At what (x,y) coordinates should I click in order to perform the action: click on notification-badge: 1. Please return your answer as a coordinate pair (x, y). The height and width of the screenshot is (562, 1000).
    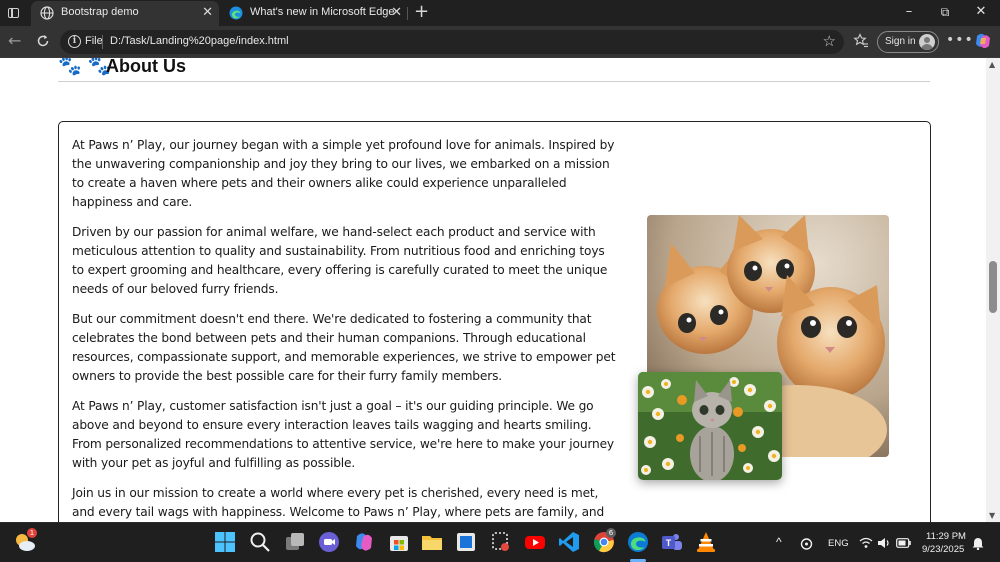
    Looking at the image, I should click on (32, 533).